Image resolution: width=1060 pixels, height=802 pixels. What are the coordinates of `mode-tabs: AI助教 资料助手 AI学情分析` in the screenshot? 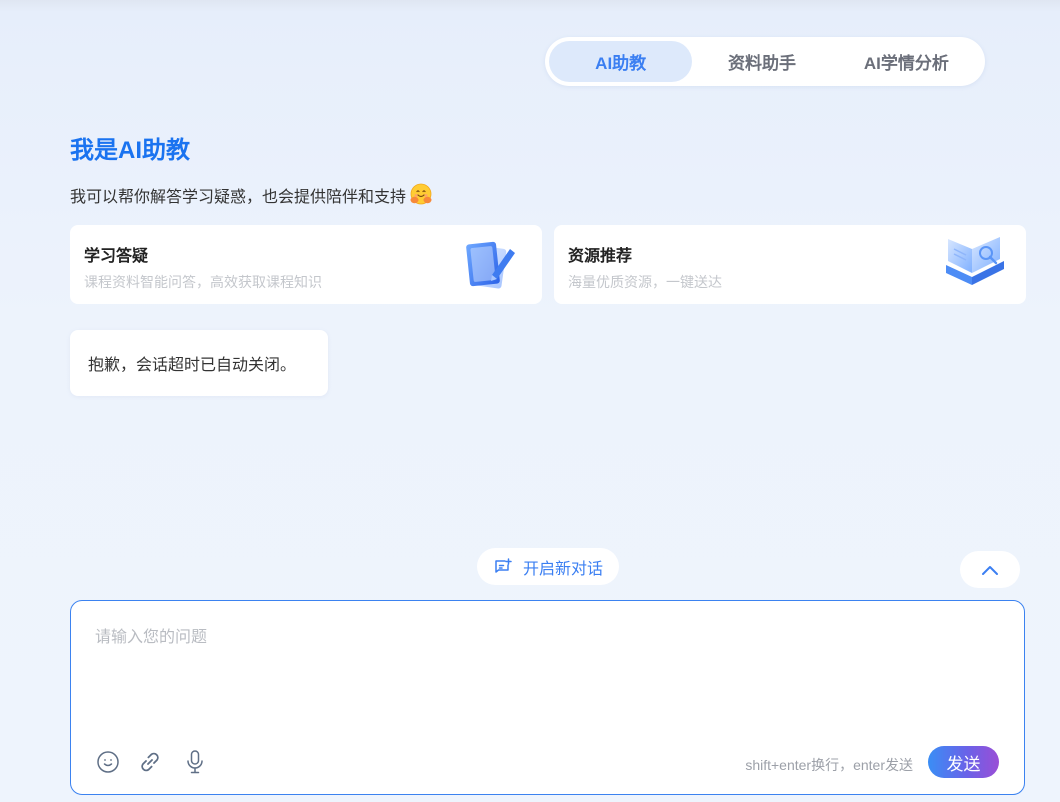 It's located at (765, 61).